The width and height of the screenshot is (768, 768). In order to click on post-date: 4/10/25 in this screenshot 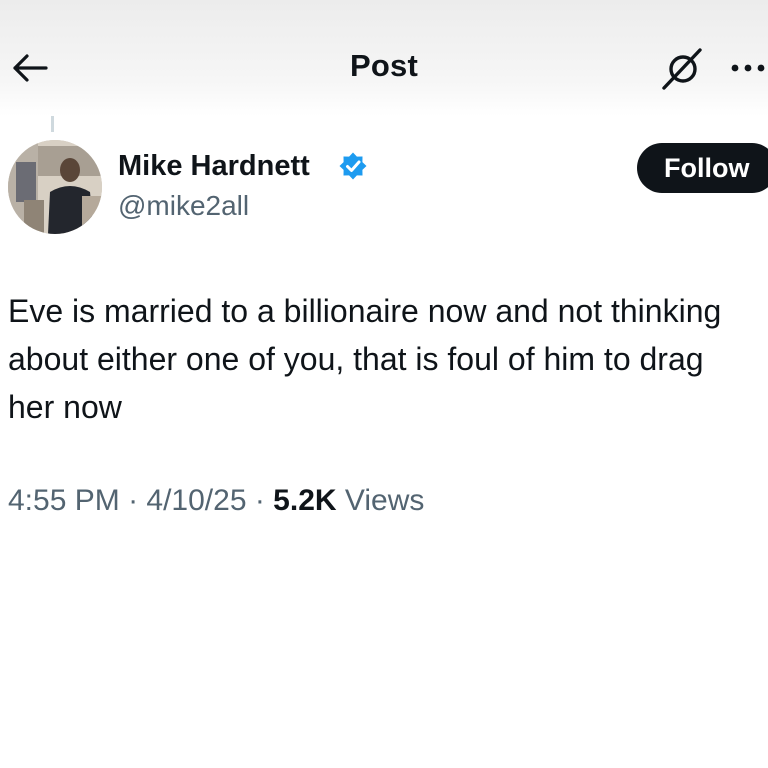, I will do `click(196, 500)`.